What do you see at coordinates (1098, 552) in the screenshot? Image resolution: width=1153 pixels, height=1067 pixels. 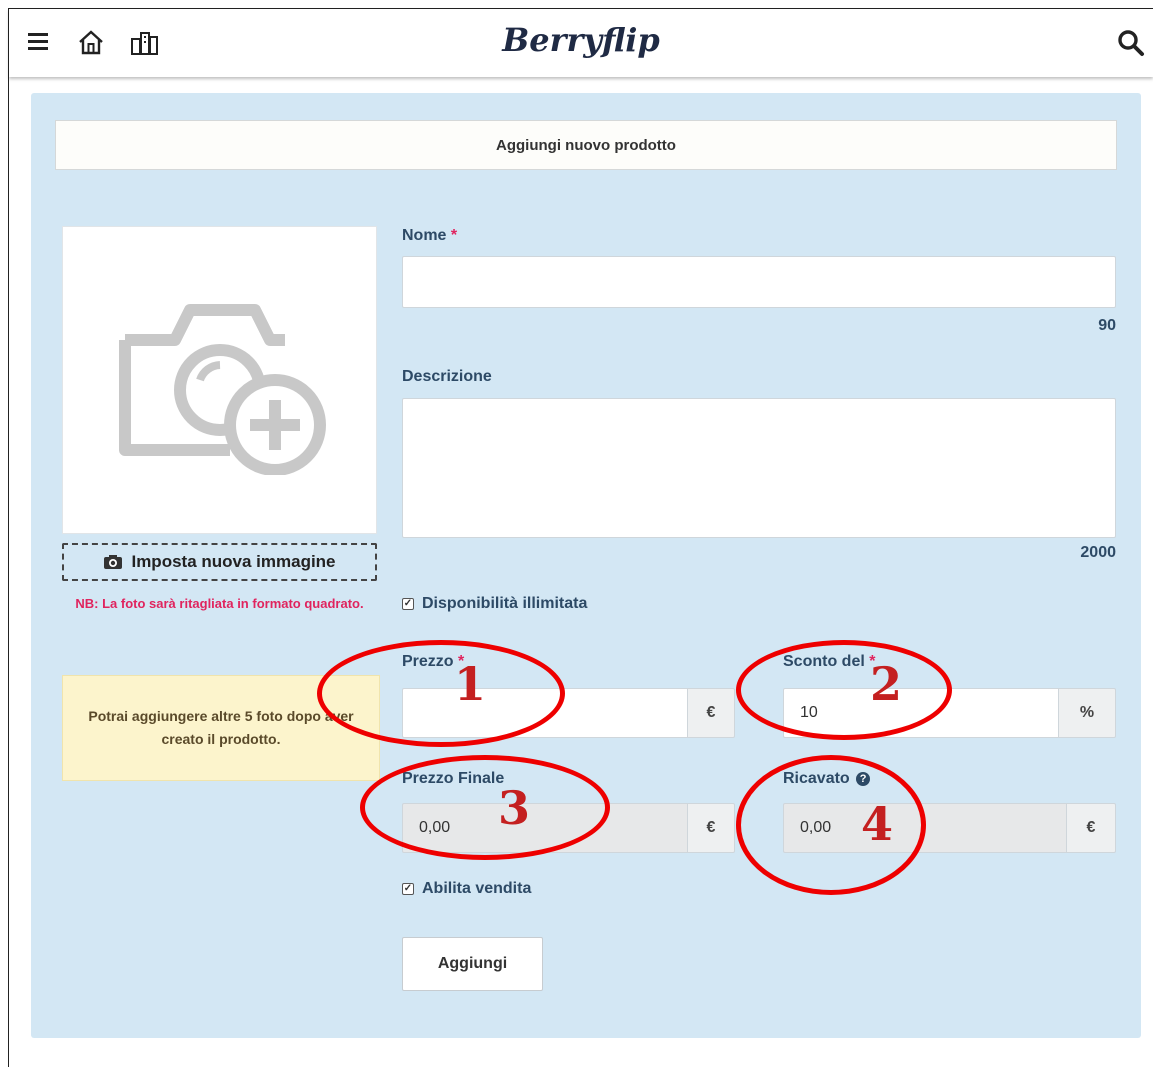 I see `description-char-counter: 2000` at bounding box center [1098, 552].